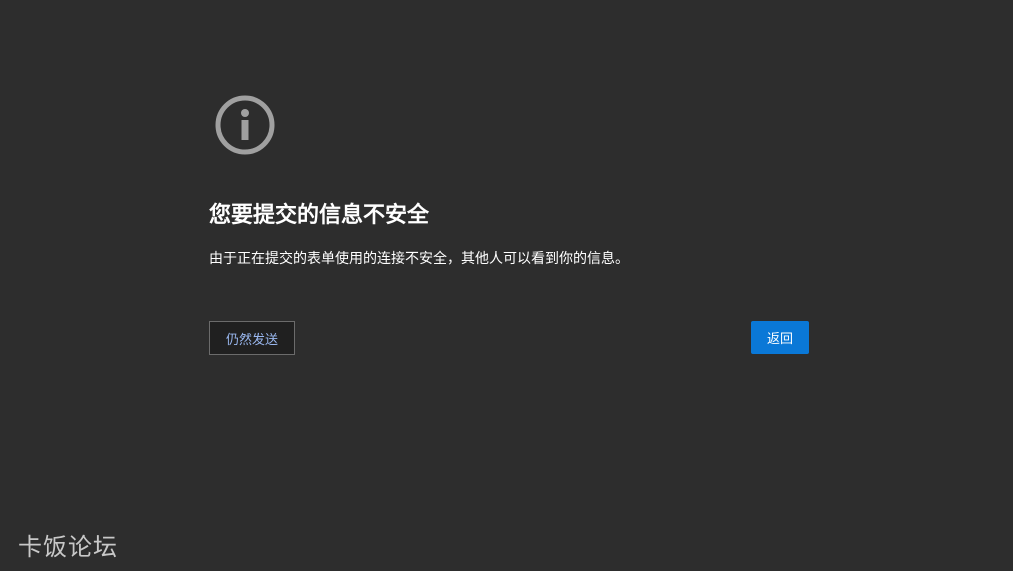 Image resolution: width=1013 pixels, height=571 pixels. I want to click on info-icon, so click(245, 125).